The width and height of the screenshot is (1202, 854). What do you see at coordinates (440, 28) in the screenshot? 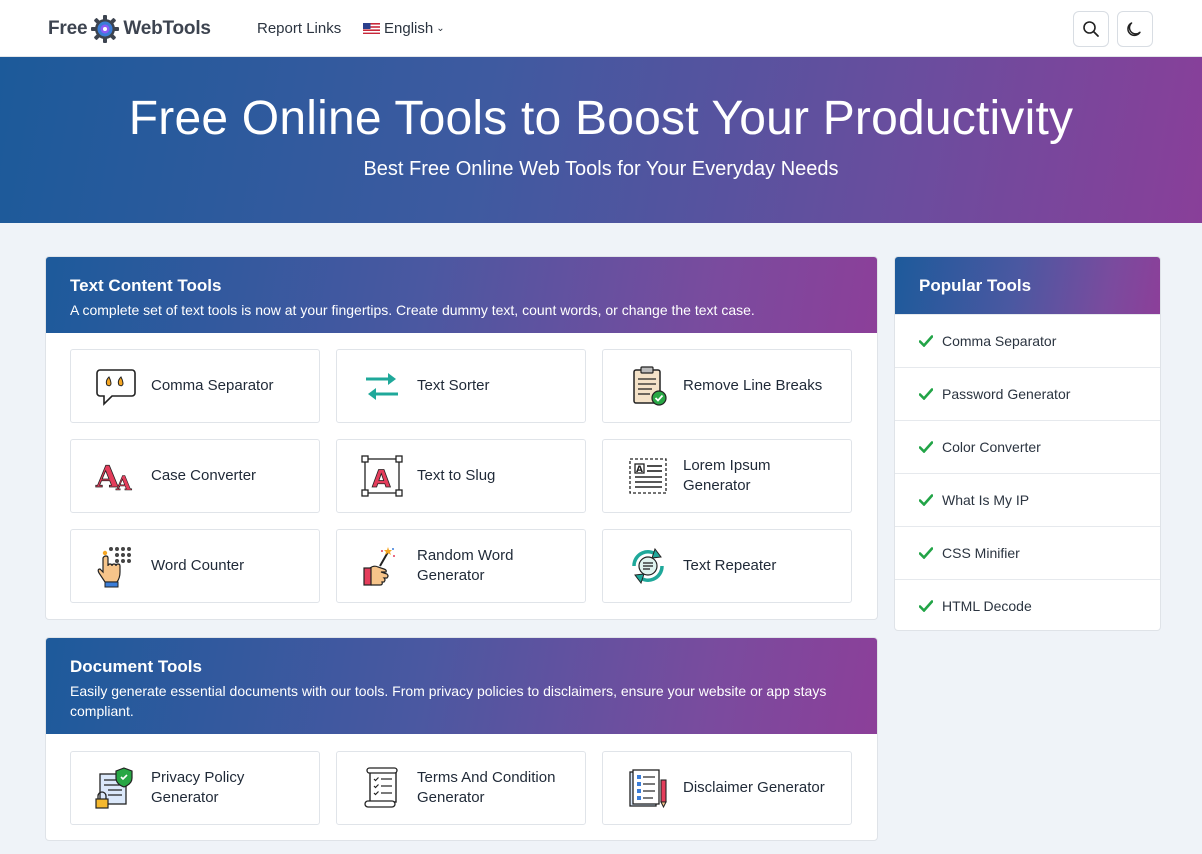
I see `chevron-down-icon: ⌄` at bounding box center [440, 28].